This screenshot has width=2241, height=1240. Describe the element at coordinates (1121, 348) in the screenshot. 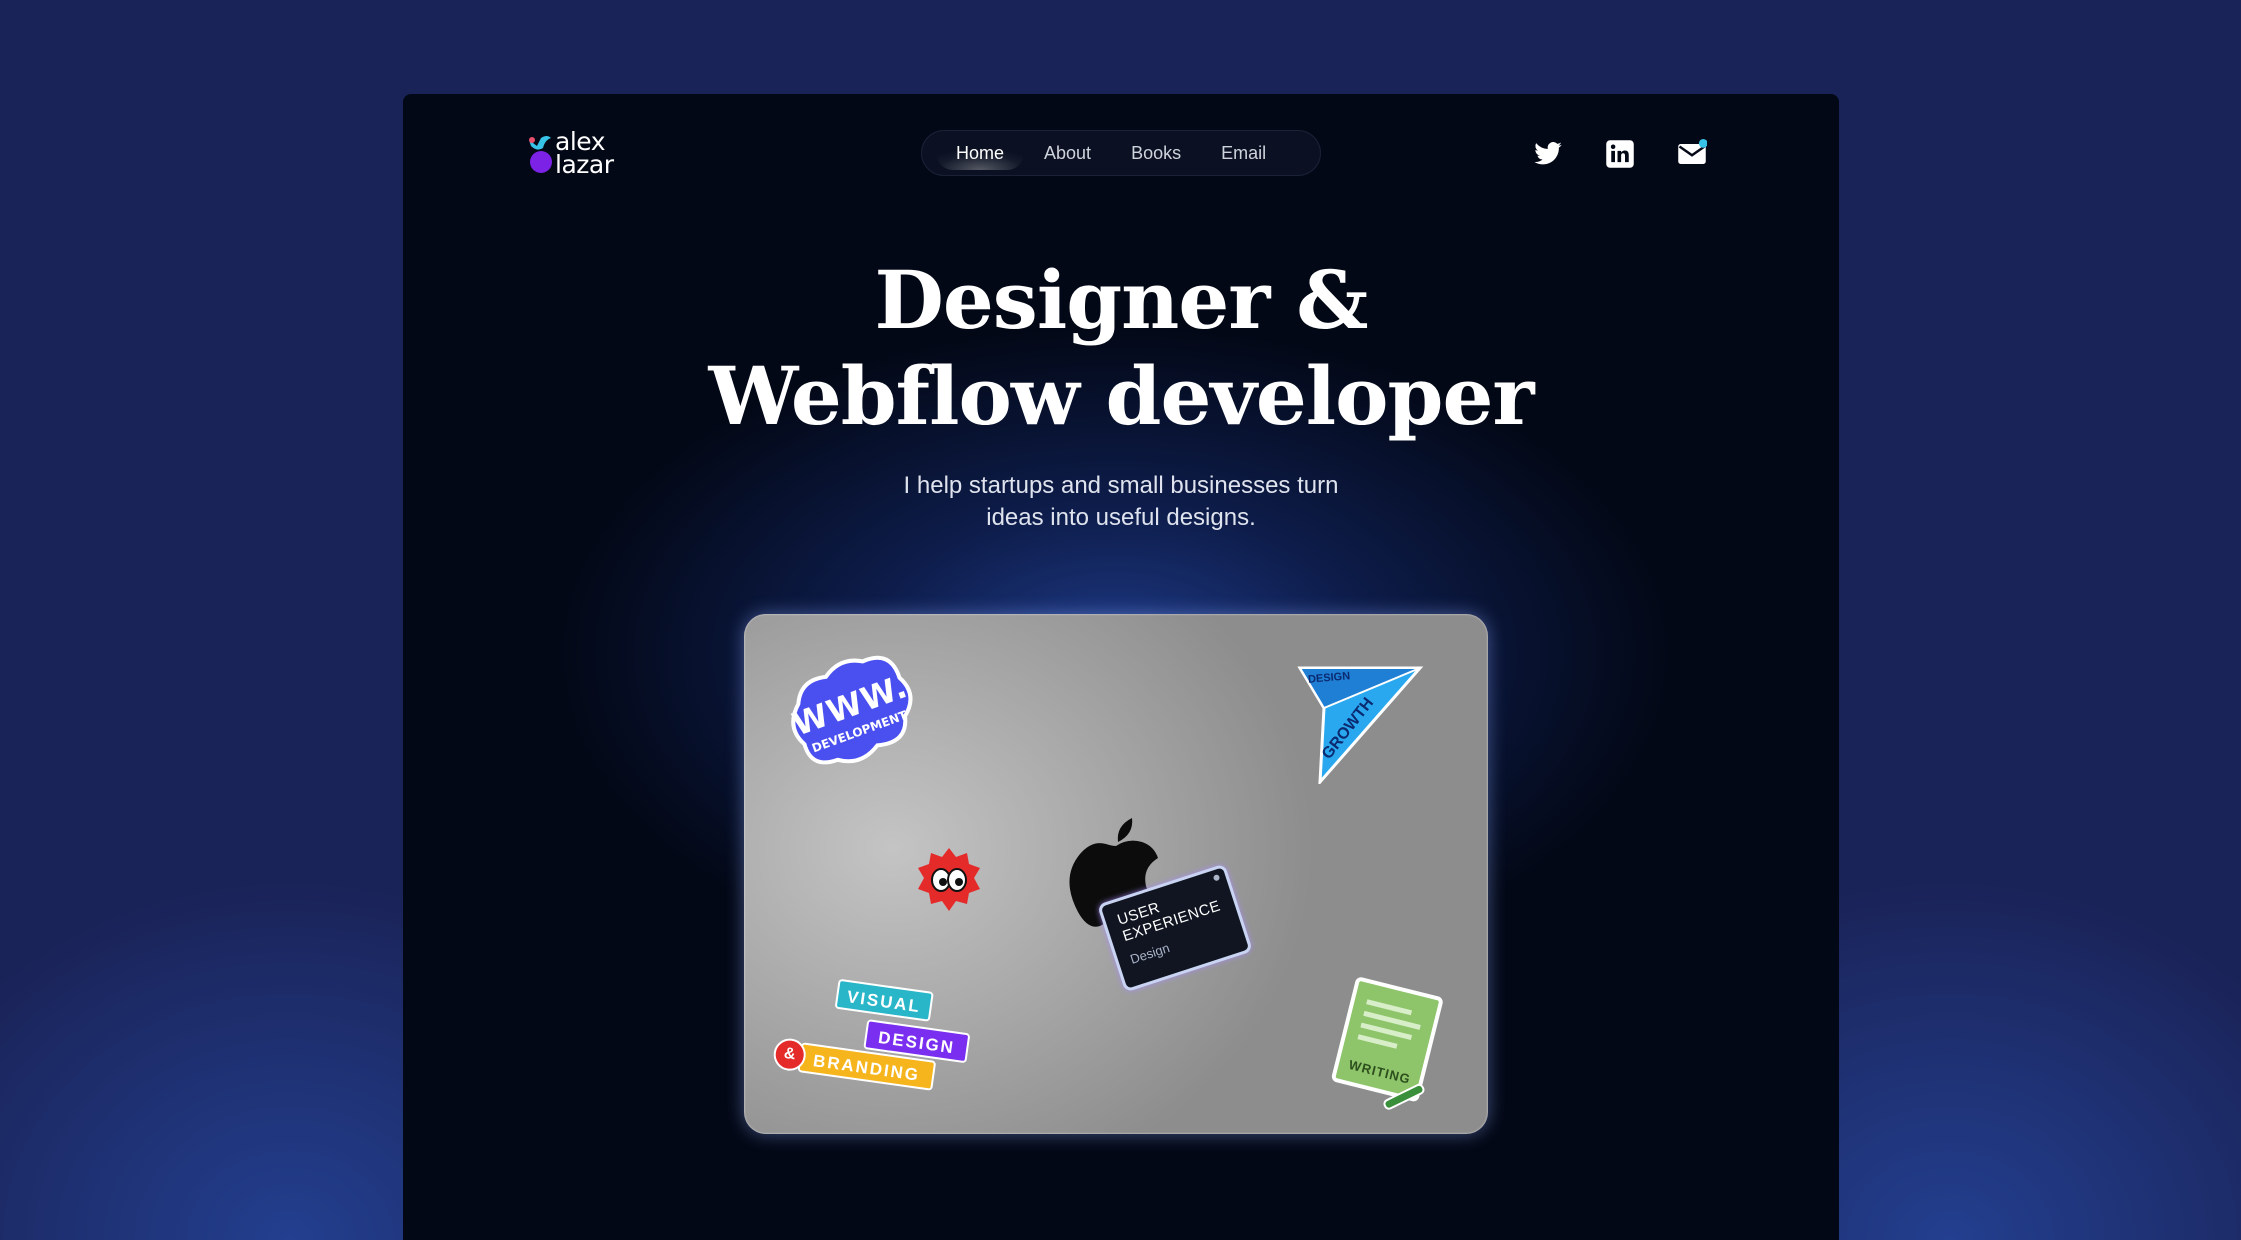

I see `hero-title: Designer & Webflow developer` at that location.